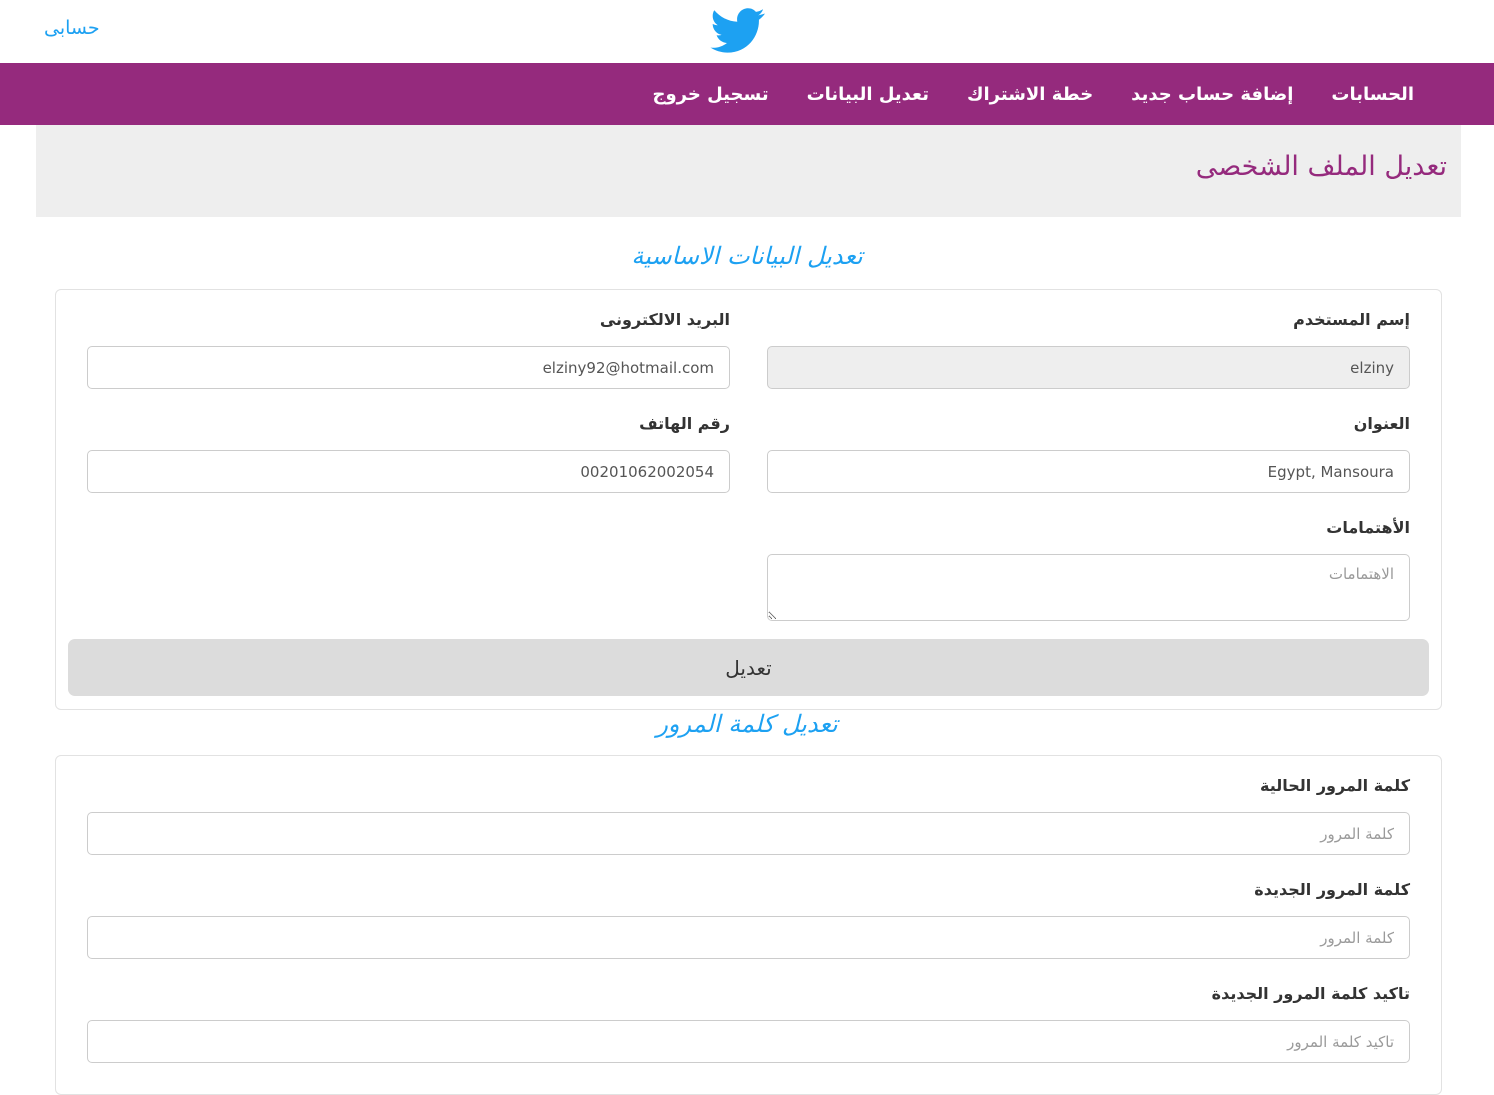 The width and height of the screenshot is (1494, 1095). Describe the element at coordinates (711, 94) in the screenshot. I see `nav-item-logout: تسجيل خروج` at that location.